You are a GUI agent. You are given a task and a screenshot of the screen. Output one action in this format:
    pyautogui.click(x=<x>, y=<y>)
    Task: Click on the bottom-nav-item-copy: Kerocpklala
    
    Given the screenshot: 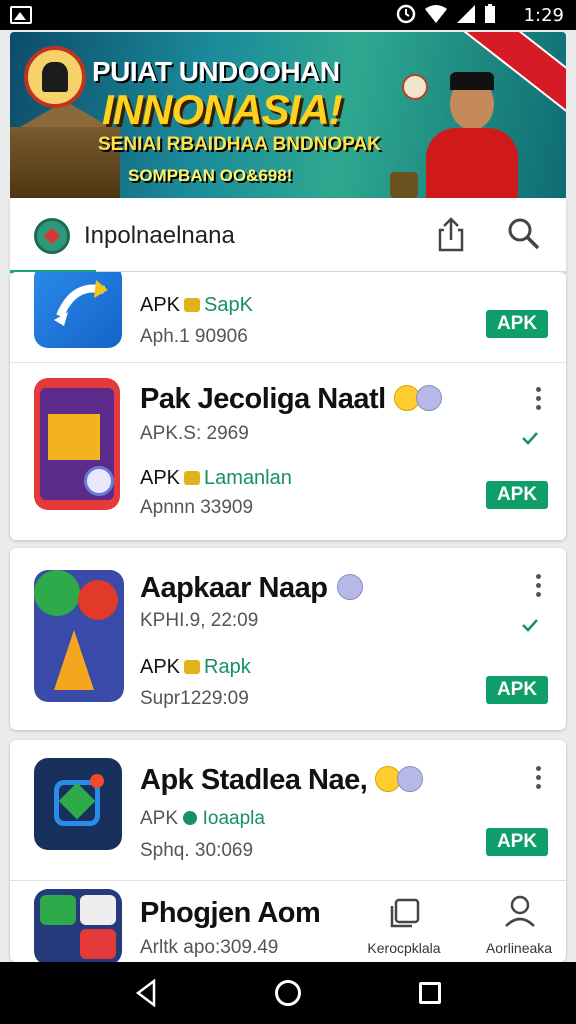 What is the action you would take?
    pyautogui.click(x=404, y=926)
    